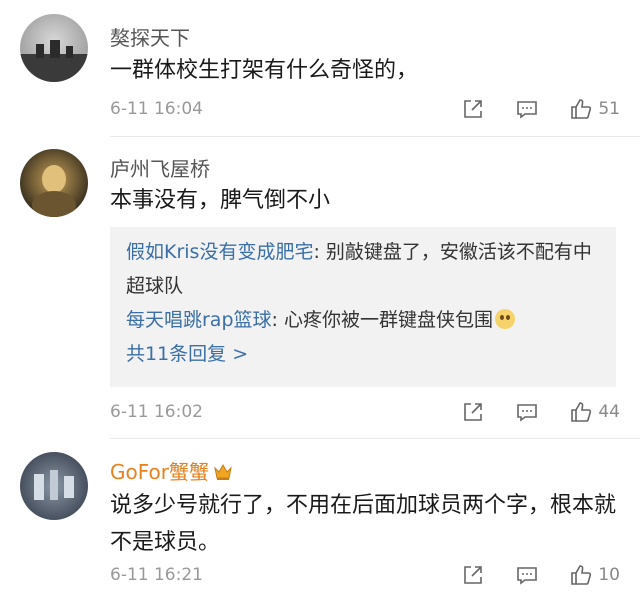 The width and height of the screenshot is (640, 601). Describe the element at coordinates (363, 524) in the screenshot. I see `comment-text: 说多少号就行了，不用在后面加球员两个字，根本就不是球员。` at that location.